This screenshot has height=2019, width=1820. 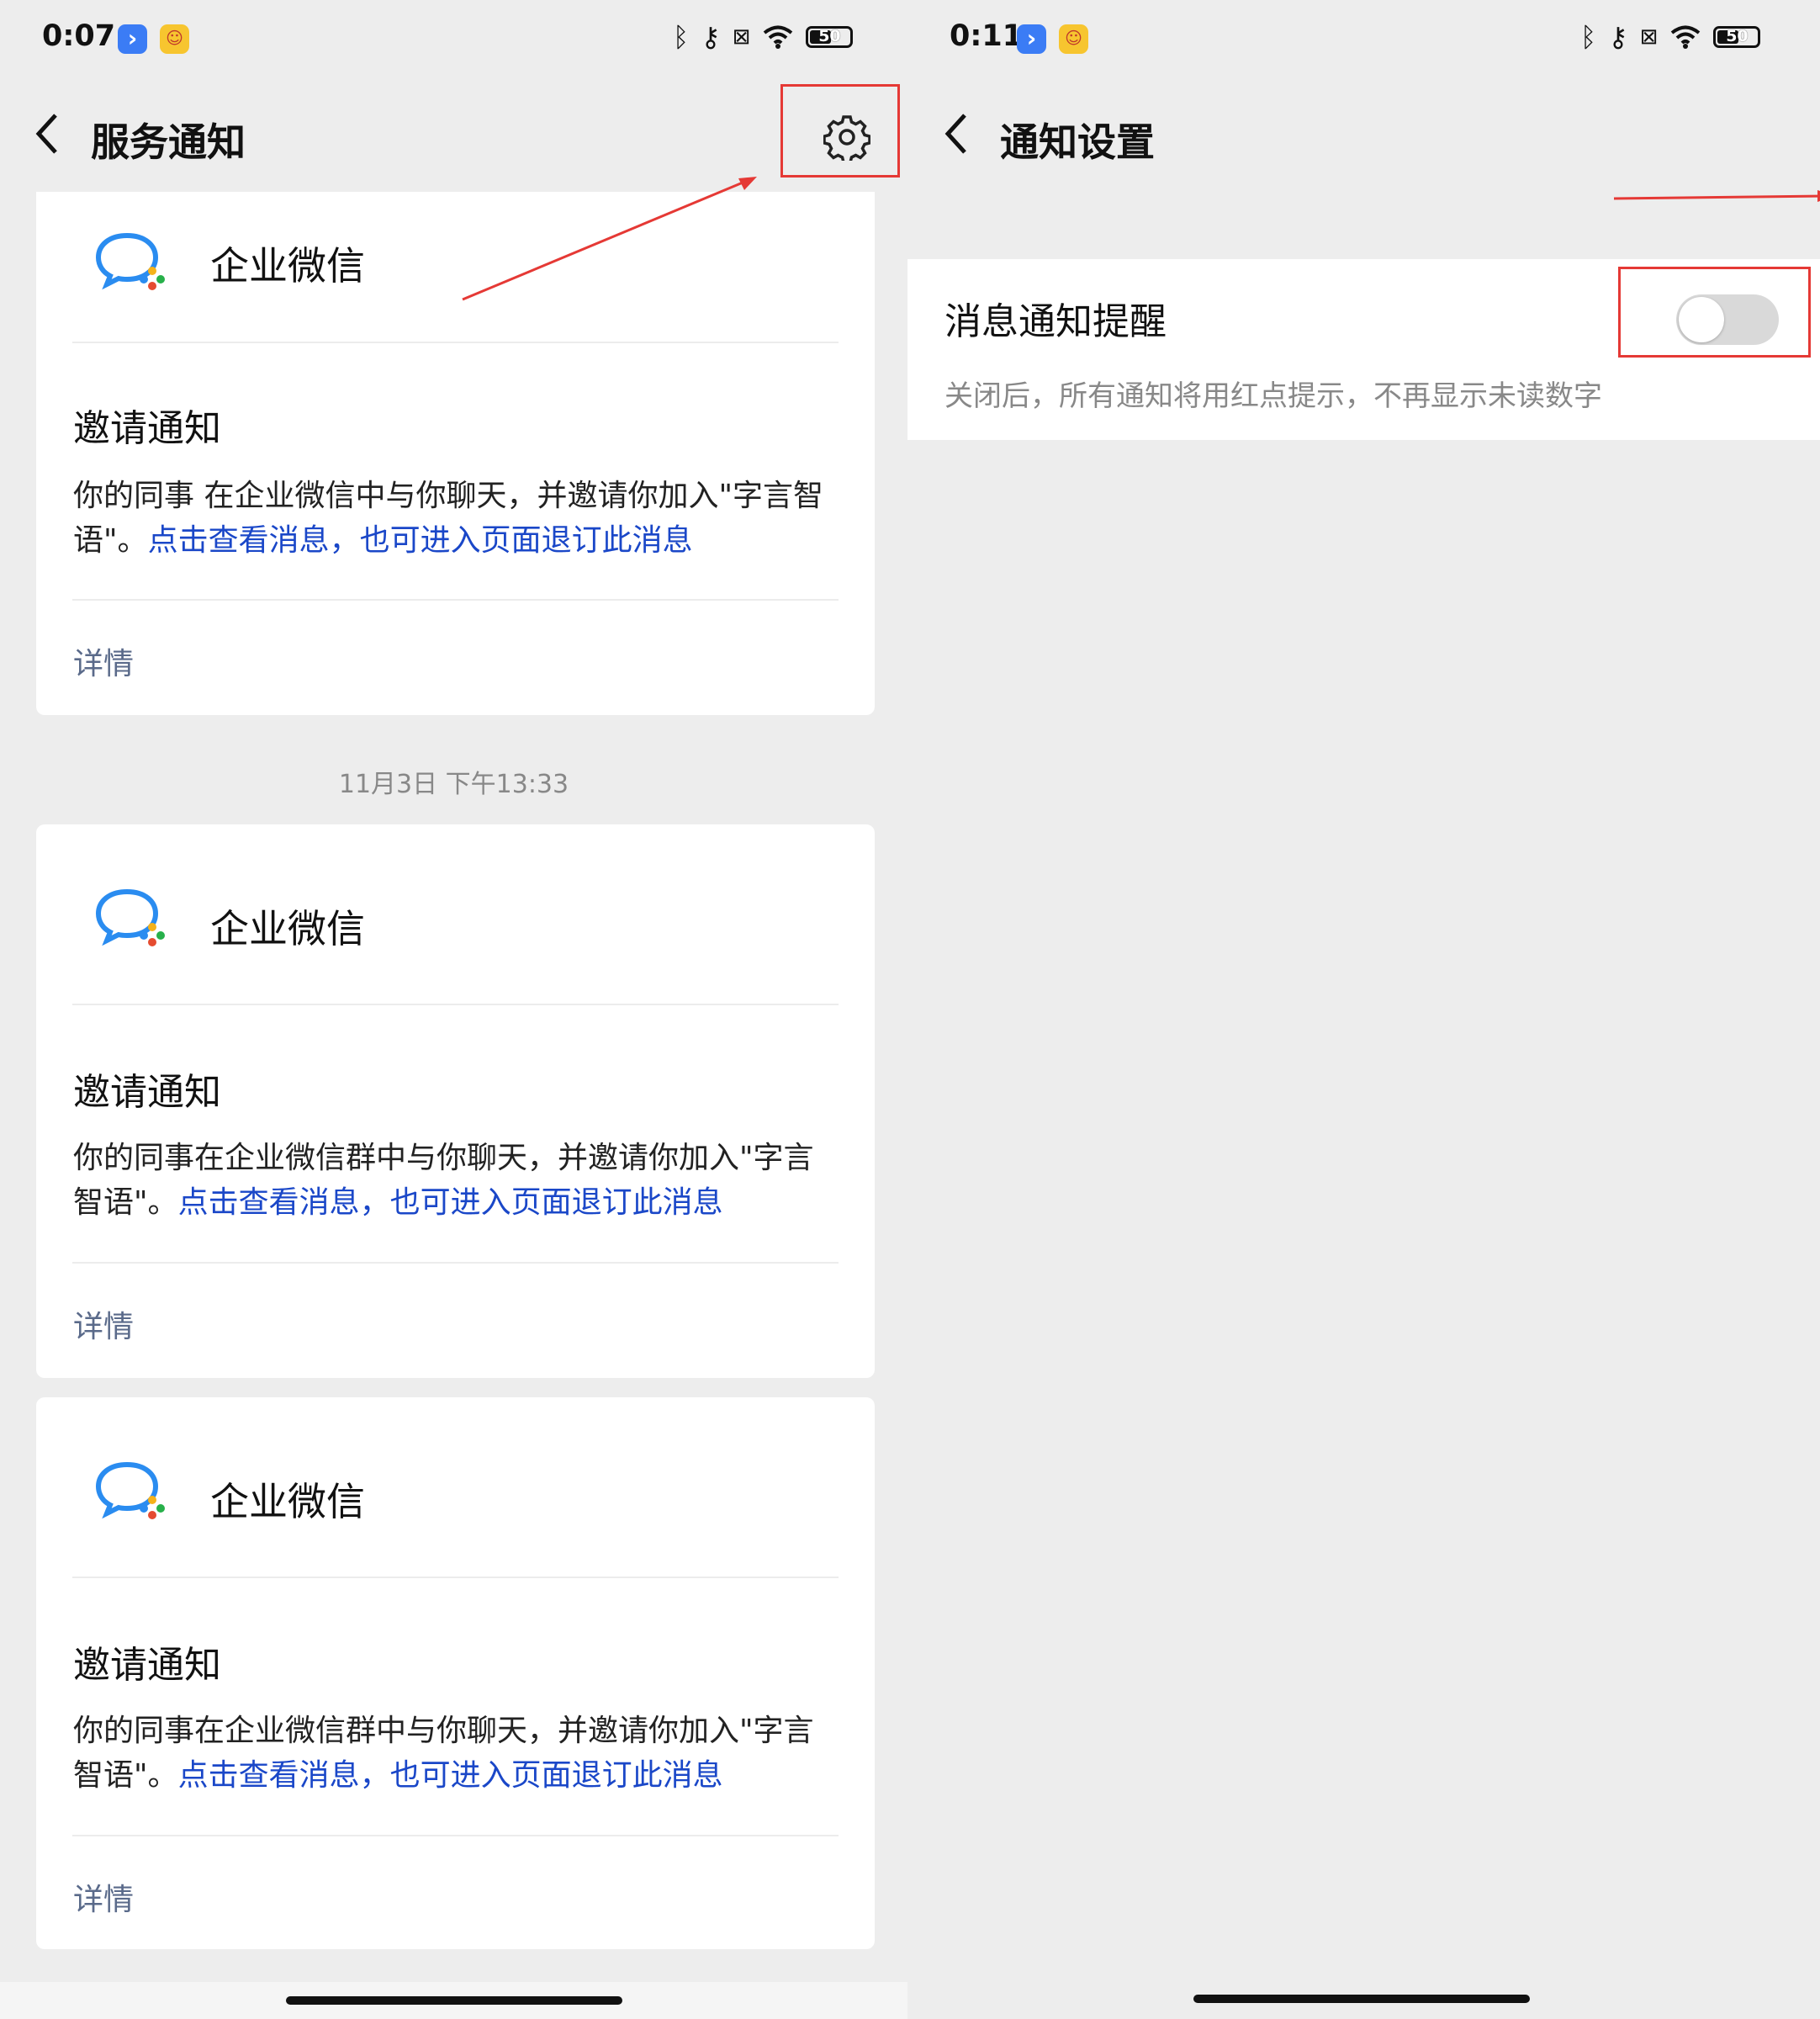 I want to click on status-time: 0:07, so click(x=79, y=36).